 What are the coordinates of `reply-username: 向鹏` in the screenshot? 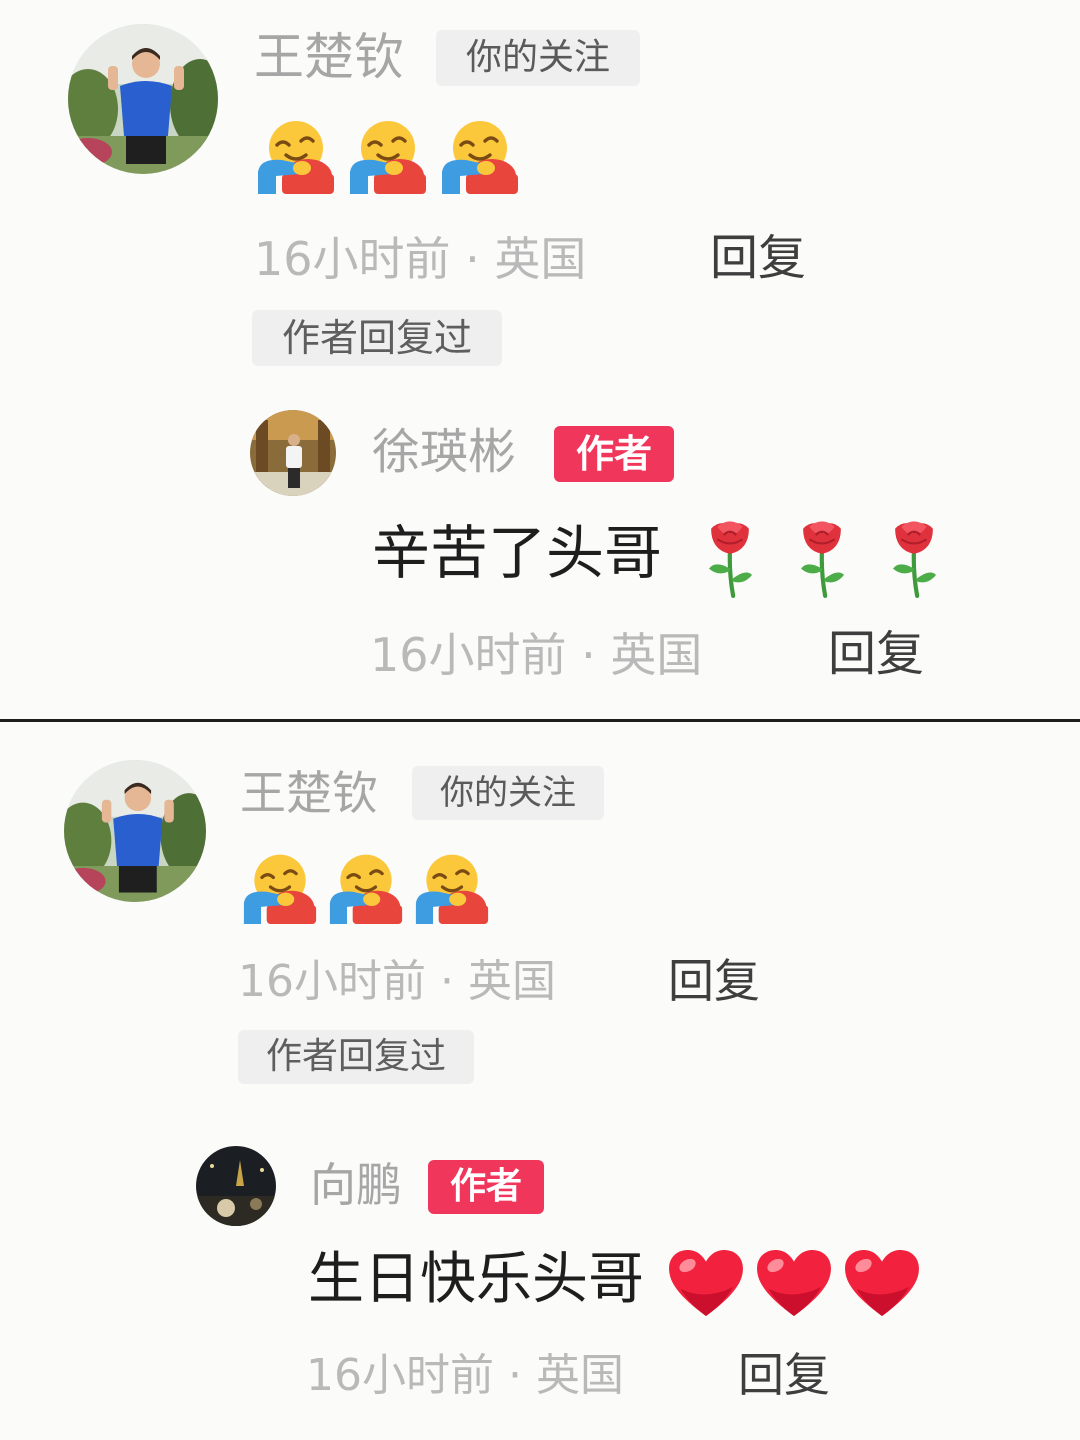 It's located at (356, 1185).